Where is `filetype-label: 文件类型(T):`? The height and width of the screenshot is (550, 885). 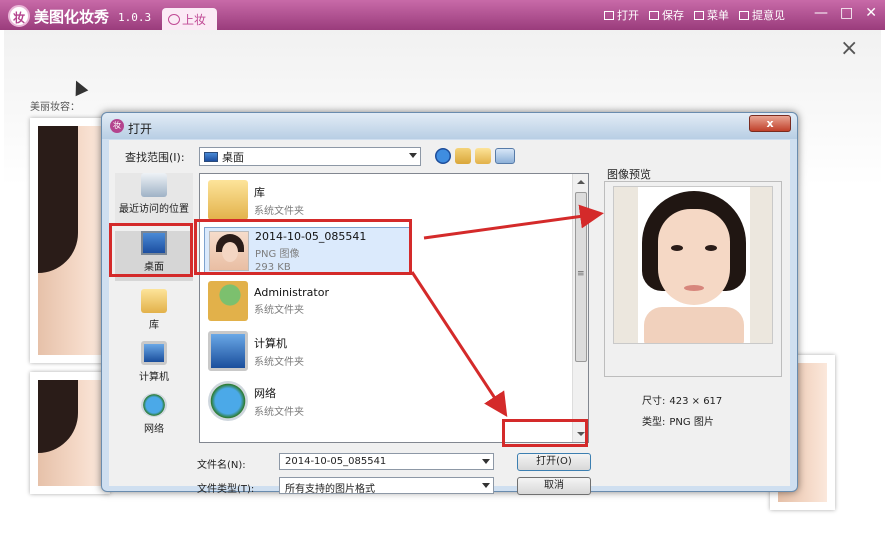 filetype-label: 文件类型(T): is located at coordinates (226, 489).